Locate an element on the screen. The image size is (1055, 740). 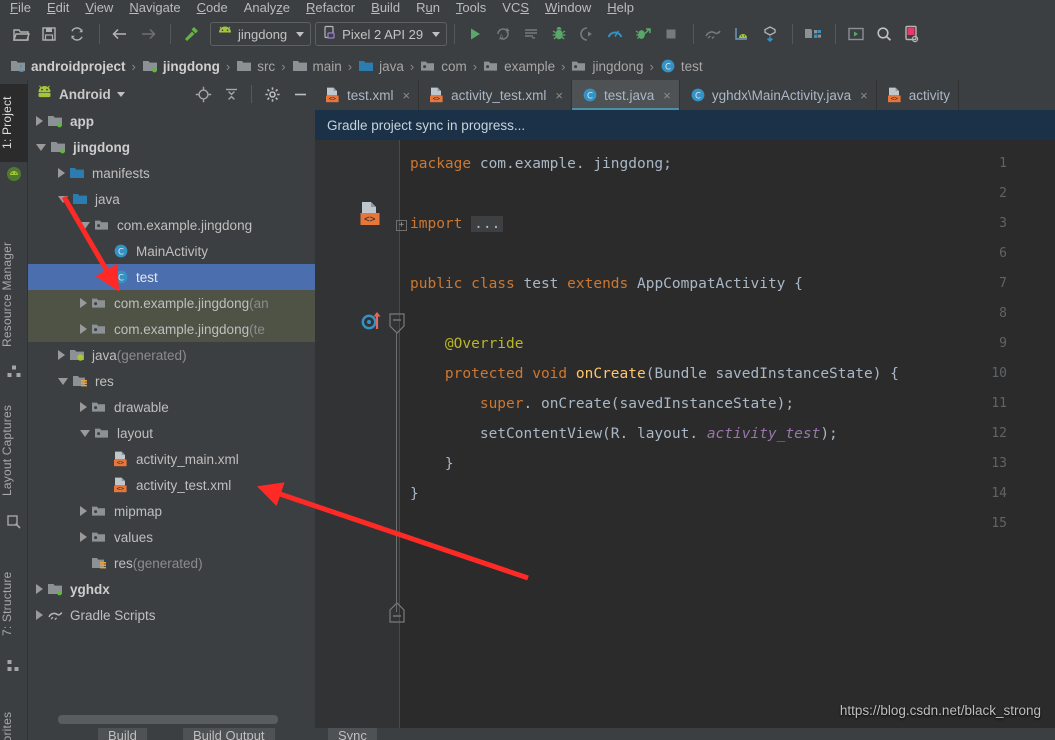
breadcrumb-item-test: Ctest is located at coordinates (681, 66).